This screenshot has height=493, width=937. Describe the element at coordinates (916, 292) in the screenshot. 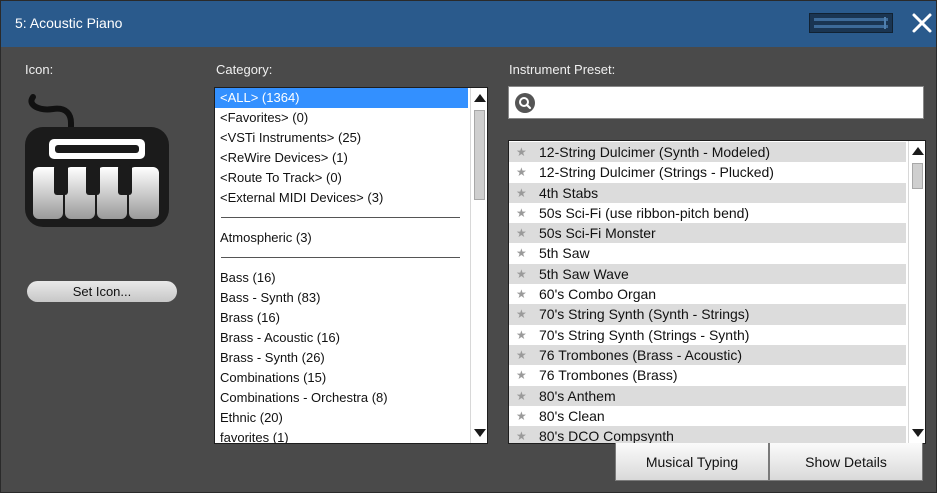

I see `preset-scrollbar` at that location.